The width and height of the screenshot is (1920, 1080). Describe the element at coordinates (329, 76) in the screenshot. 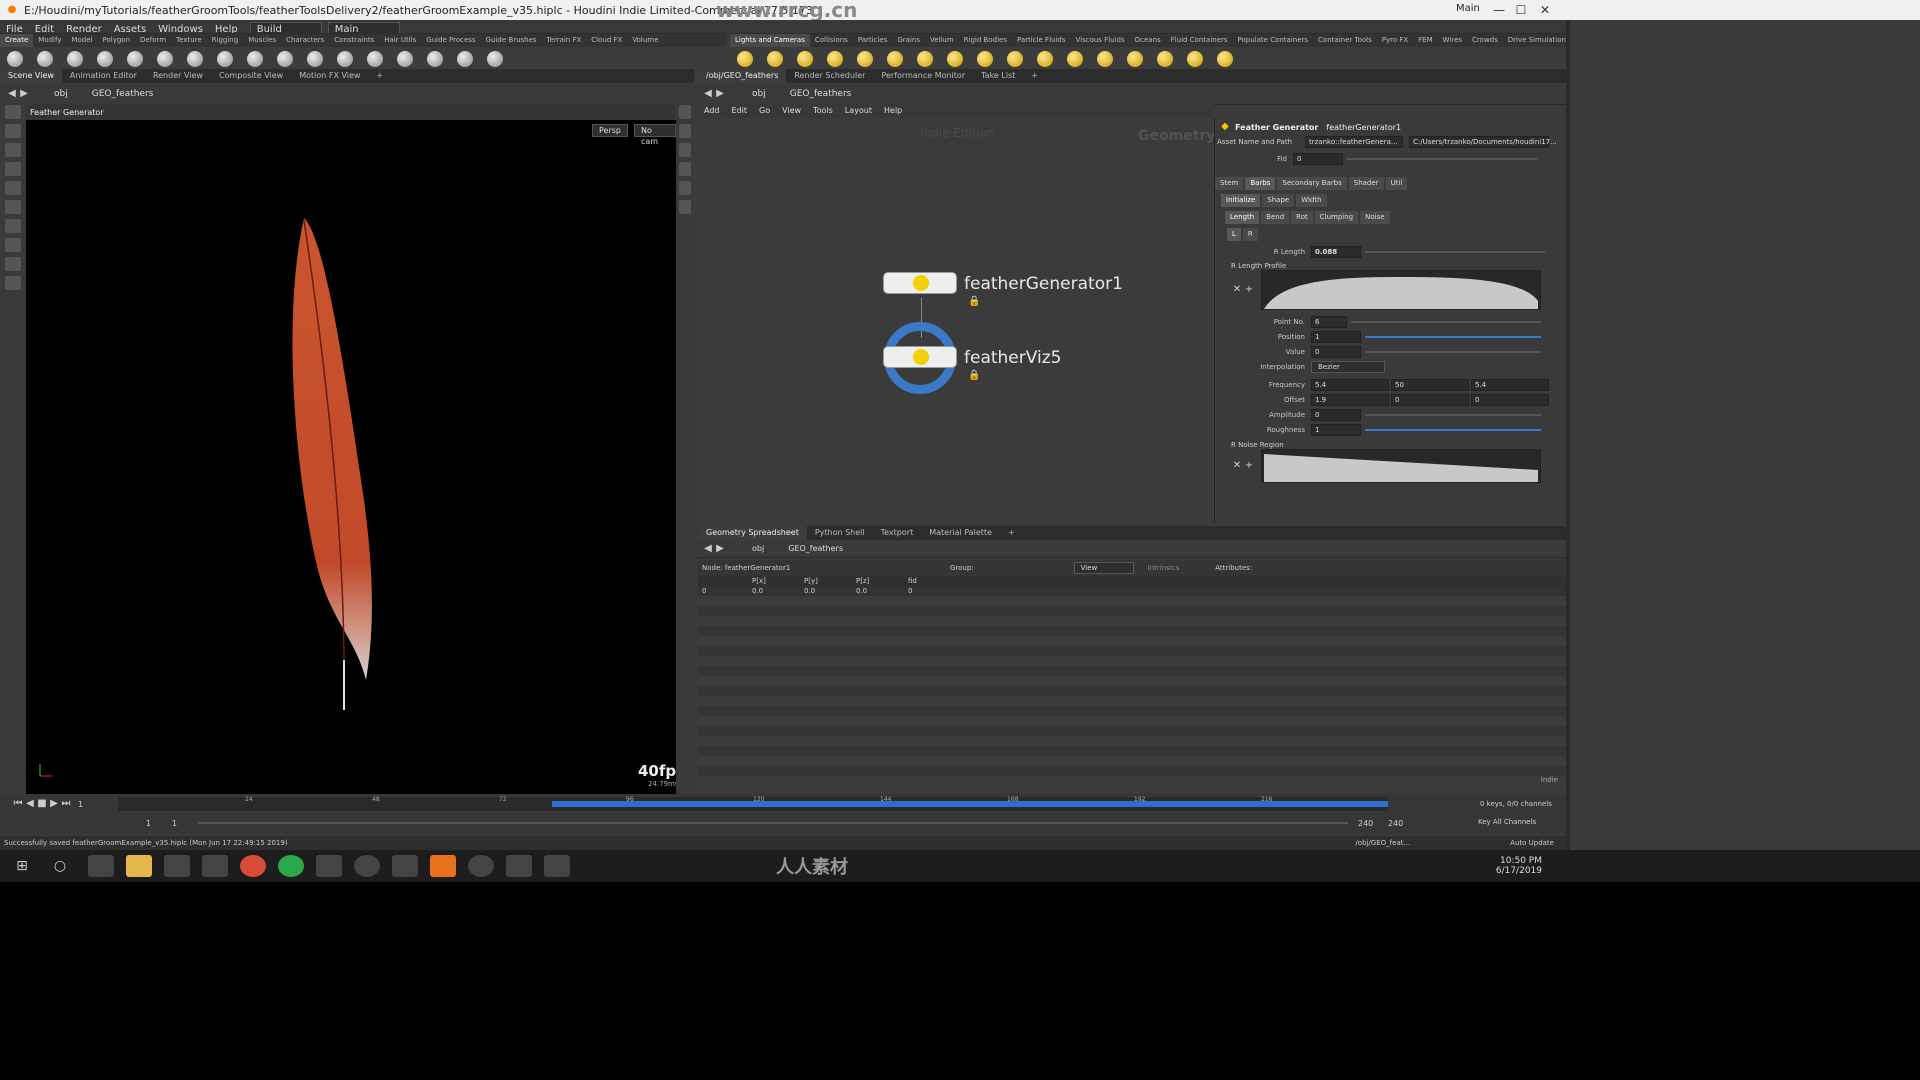

I see `tab-scene-4: Motion FX View` at that location.